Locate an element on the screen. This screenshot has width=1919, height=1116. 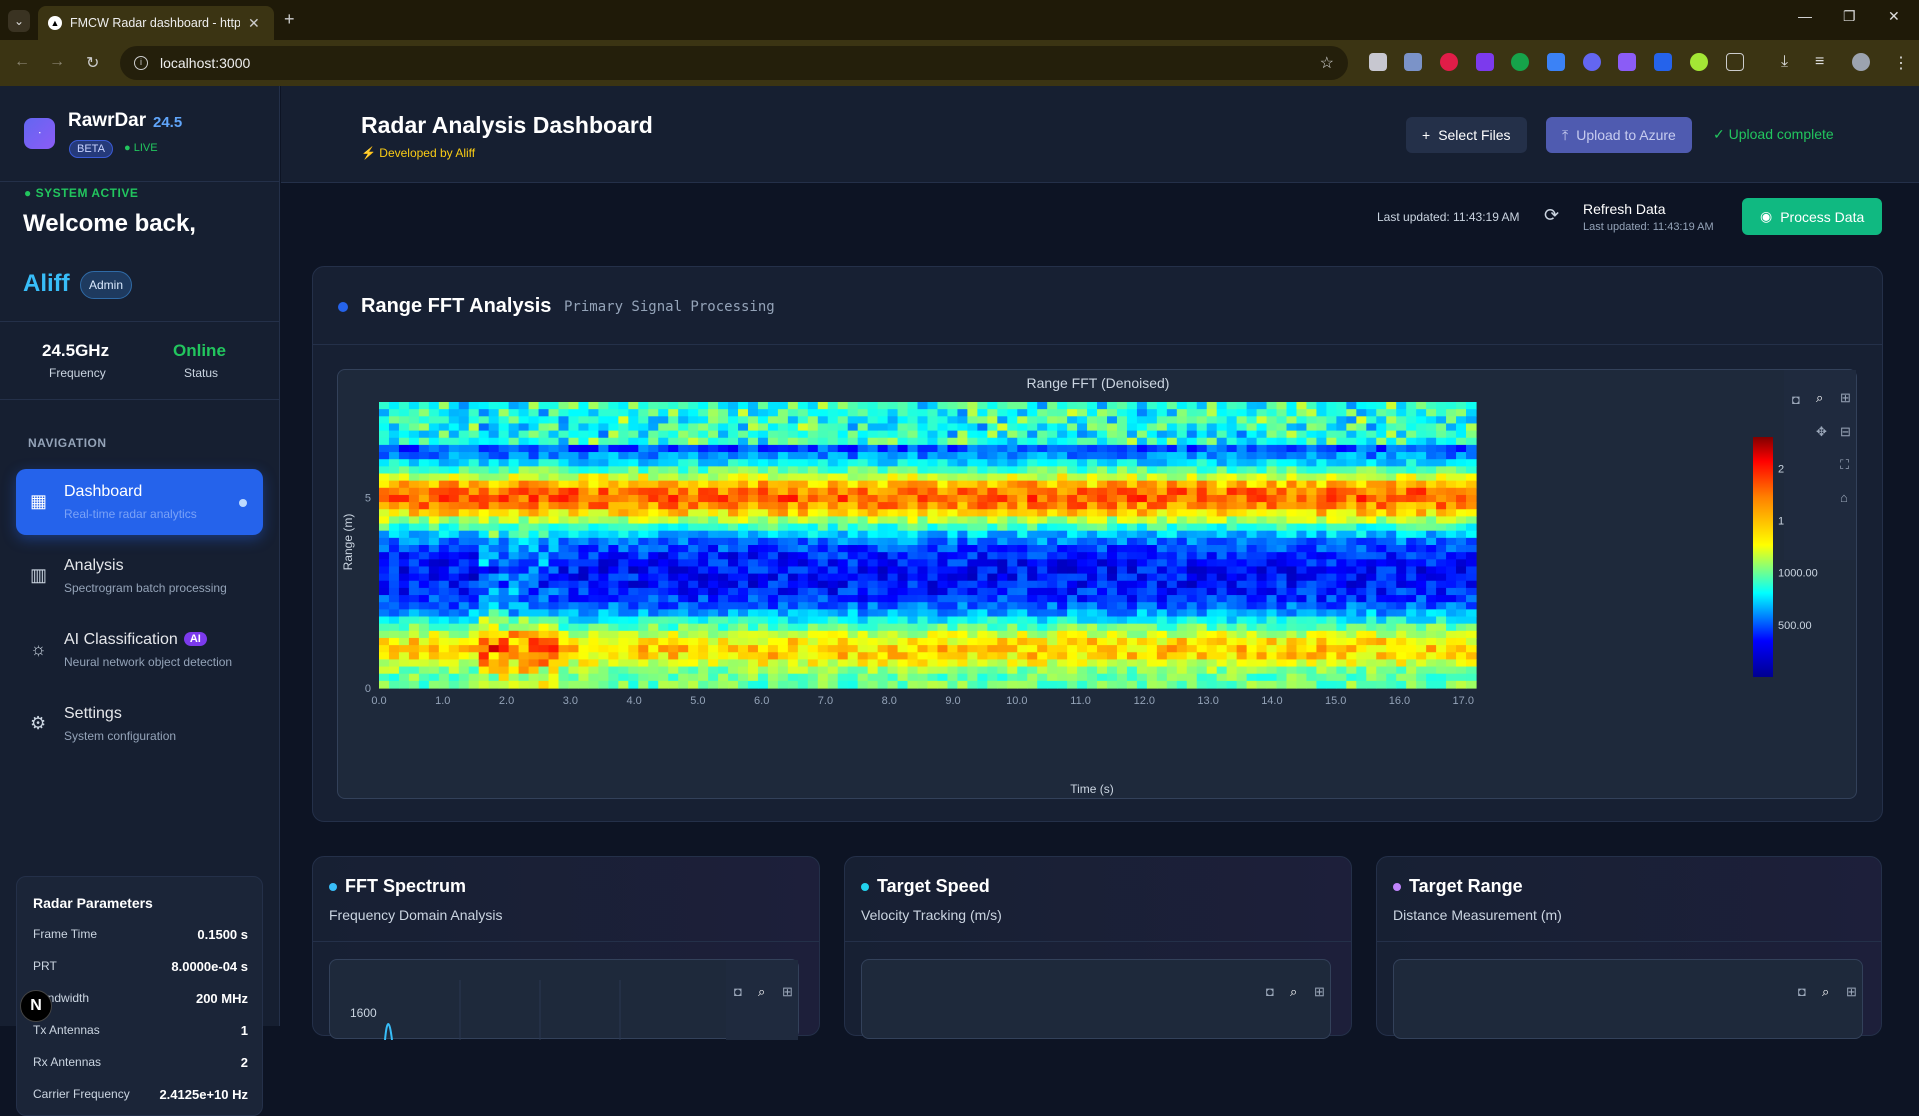
bookmark-star-icon: ☆ is located at coordinates (1327, 63).